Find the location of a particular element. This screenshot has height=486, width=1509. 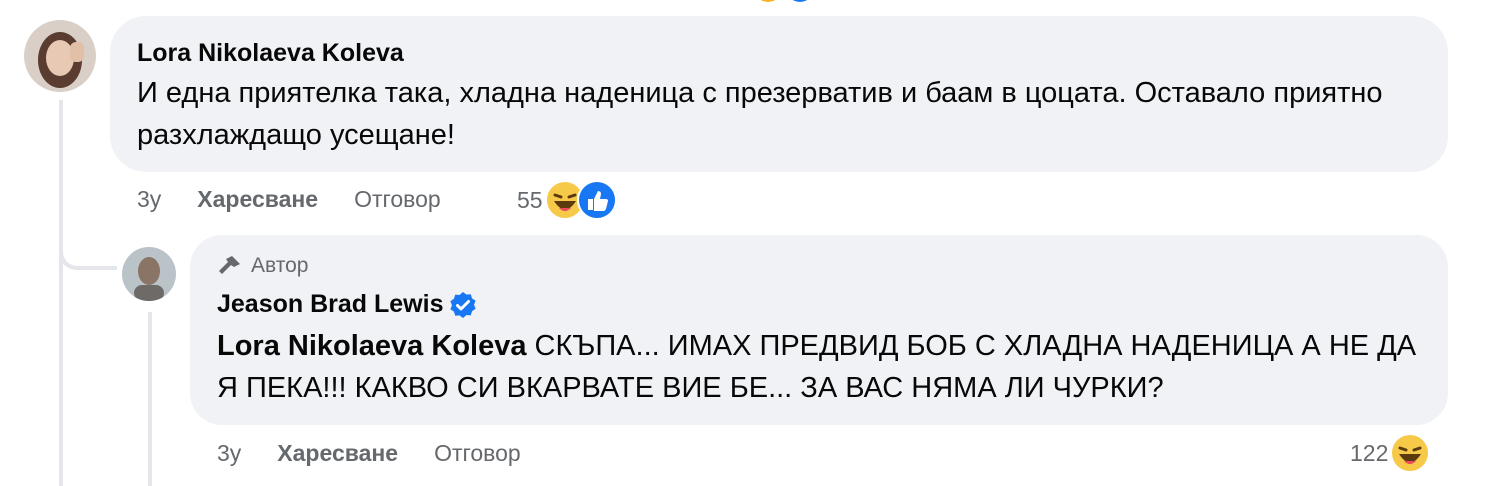

avatar-jeason-image is located at coordinates (149, 274).